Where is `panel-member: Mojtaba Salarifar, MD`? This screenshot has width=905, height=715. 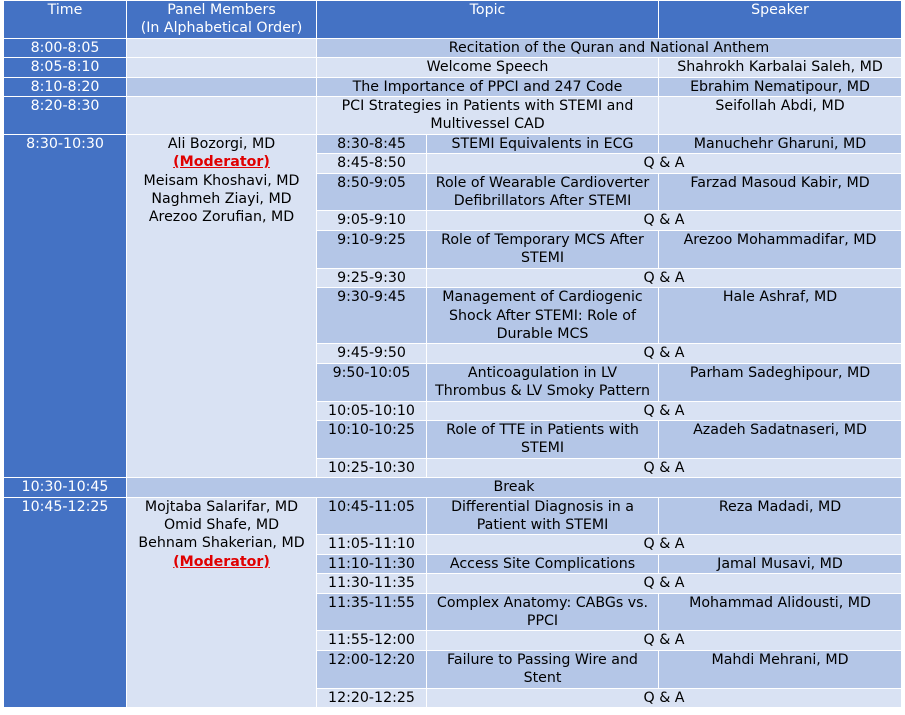 panel-member: Mojtaba Salarifar, MD is located at coordinates (221, 506).